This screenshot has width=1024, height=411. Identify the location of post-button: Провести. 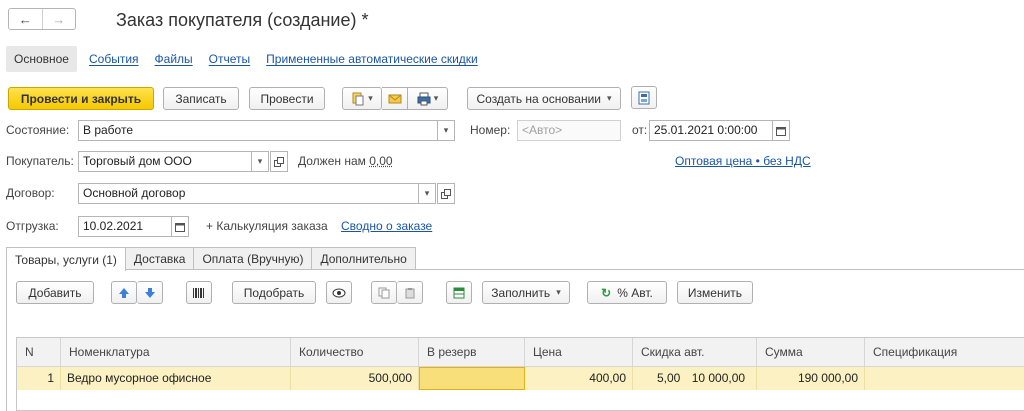
(287, 98).